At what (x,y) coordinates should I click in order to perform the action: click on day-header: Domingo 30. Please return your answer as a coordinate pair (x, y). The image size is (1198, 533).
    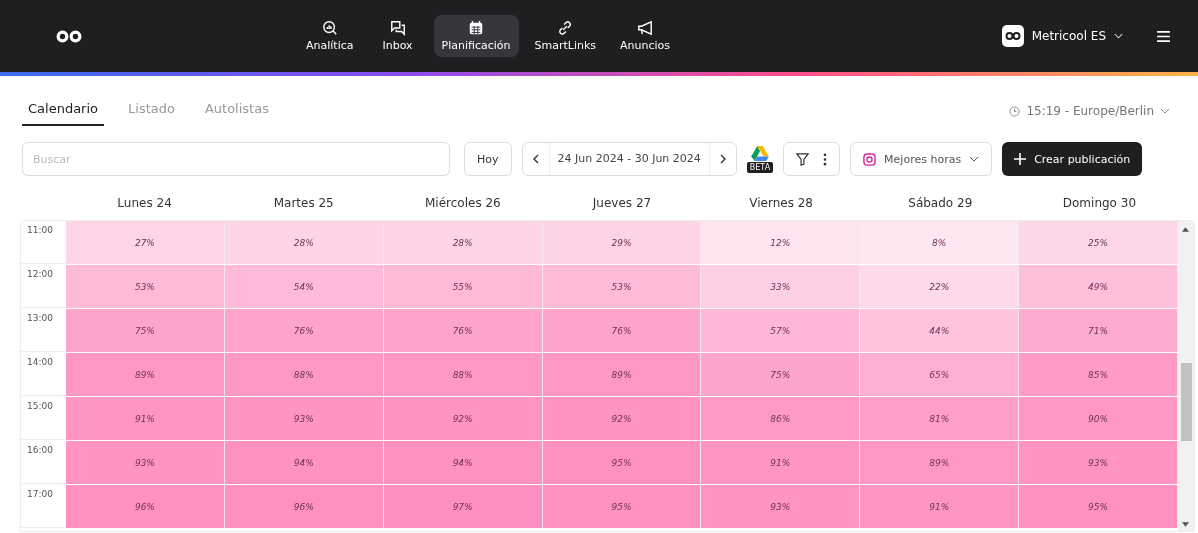
    Looking at the image, I should click on (1099, 204).